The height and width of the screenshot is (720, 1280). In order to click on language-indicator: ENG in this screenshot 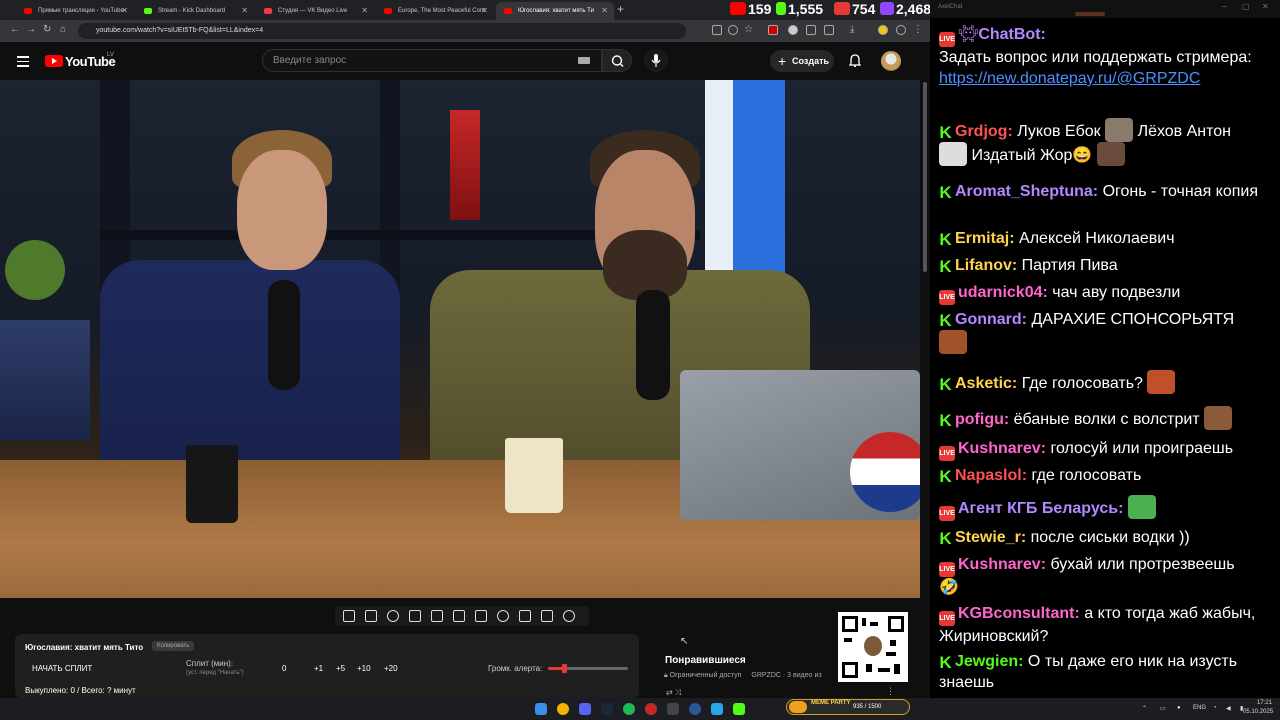, I will do `click(1199, 708)`.